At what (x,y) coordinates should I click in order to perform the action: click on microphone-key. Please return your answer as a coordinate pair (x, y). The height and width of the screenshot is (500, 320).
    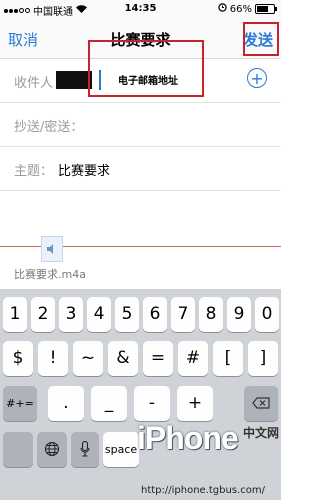
    Looking at the image, I should click on (85, 449).